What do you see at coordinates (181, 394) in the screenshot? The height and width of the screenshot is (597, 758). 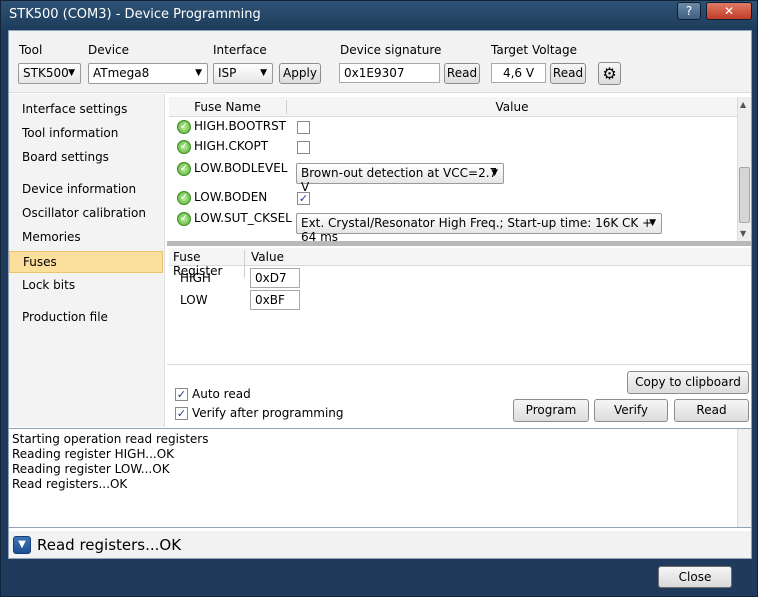 I see `auto-read-checkbox: ✓` at bounding box center [181, 394].